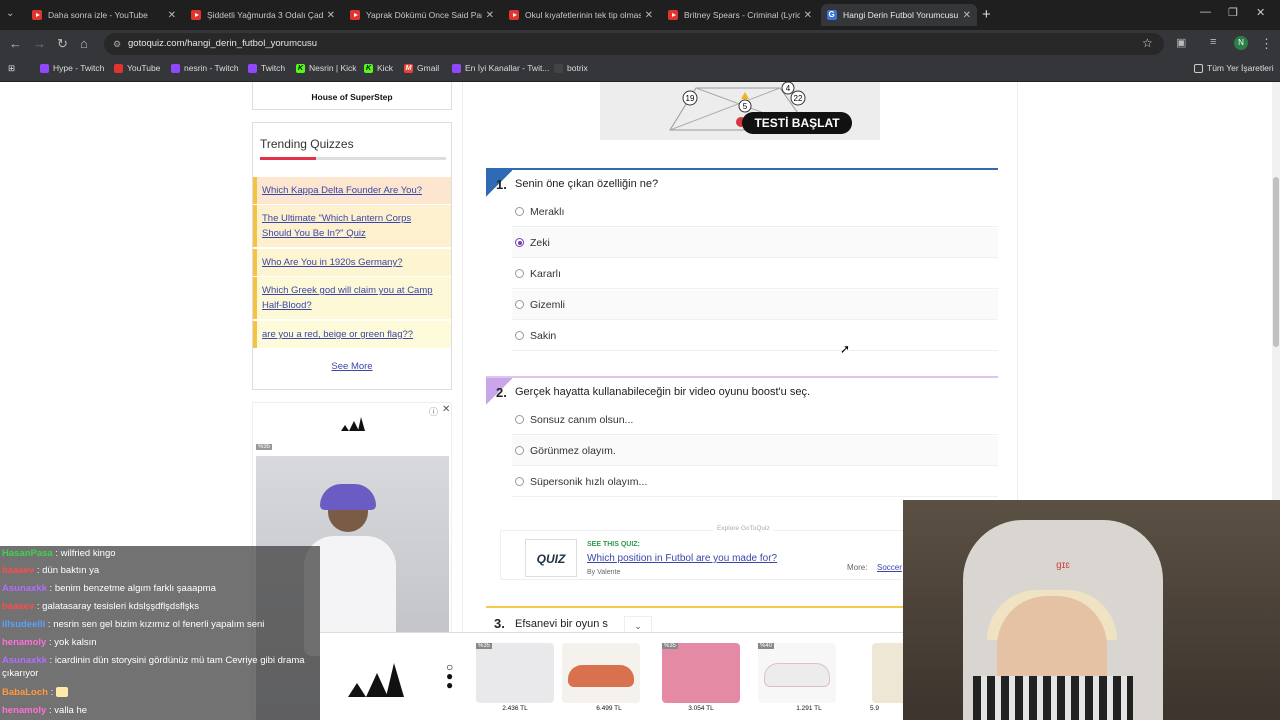 This screenshot has width=1280, height=720. I want to click on forward-icon: →, so click(39, 43).